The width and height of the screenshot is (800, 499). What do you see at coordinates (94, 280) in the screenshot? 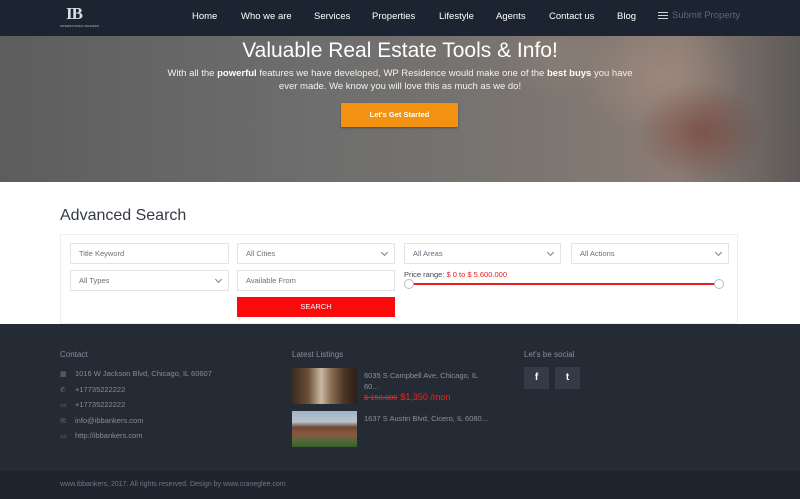
I see `types-select-value: All Types` at bounding box center [94, 280].